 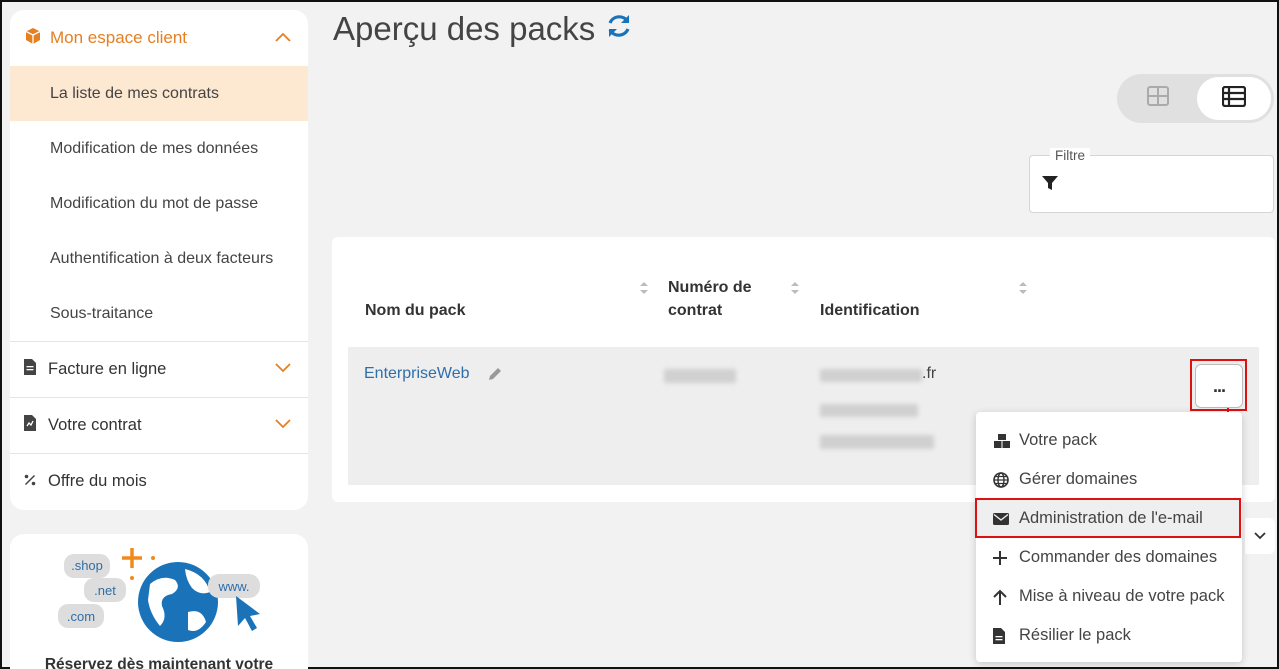 What do you see at coordinates (159, 313) in the screenshot?
I see `sidebar-item-subcontracting: Sous-traitance` at bounding box center [159, 313].